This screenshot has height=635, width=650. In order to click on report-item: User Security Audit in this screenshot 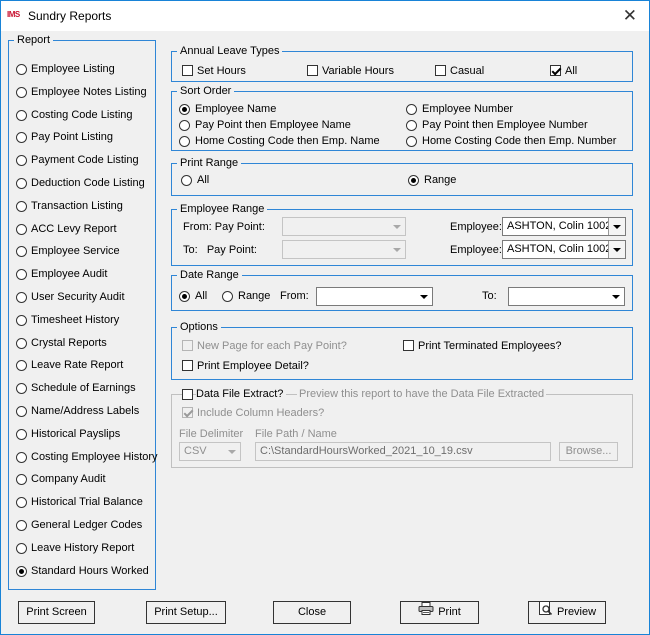, I will do `click(86, 298)`.